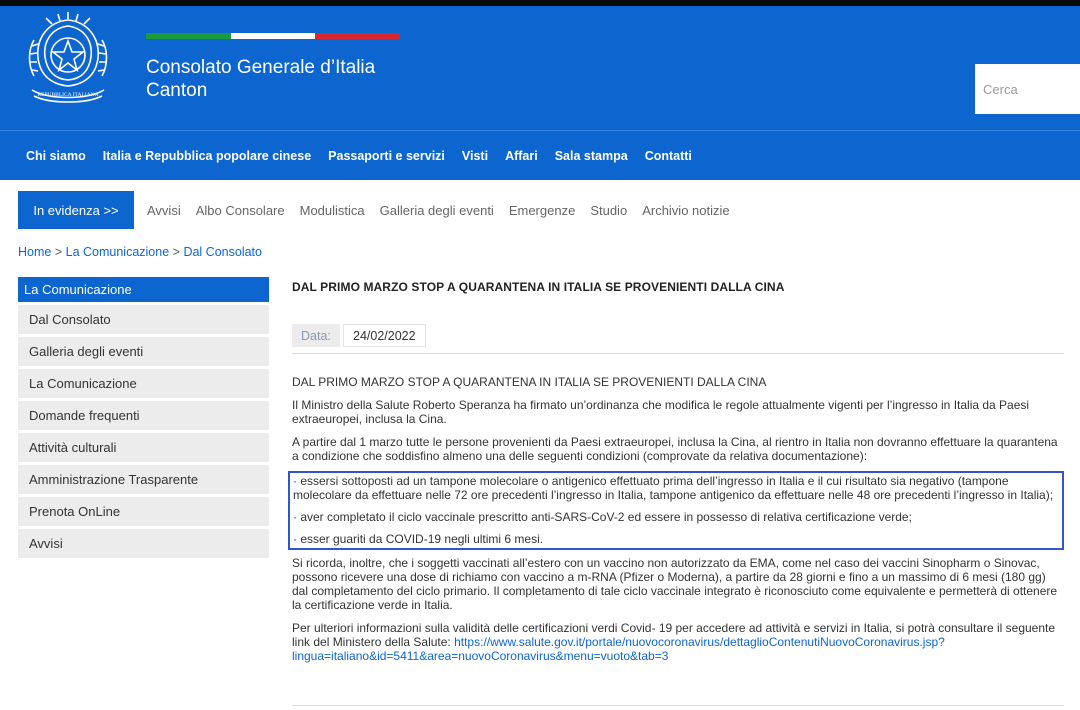 The image size is (1080, 710). Describe the element at coordinates (143, 383) in the screenshot. I see `sidebar-item-la-comunicazione: La Comunicazione` at that location.